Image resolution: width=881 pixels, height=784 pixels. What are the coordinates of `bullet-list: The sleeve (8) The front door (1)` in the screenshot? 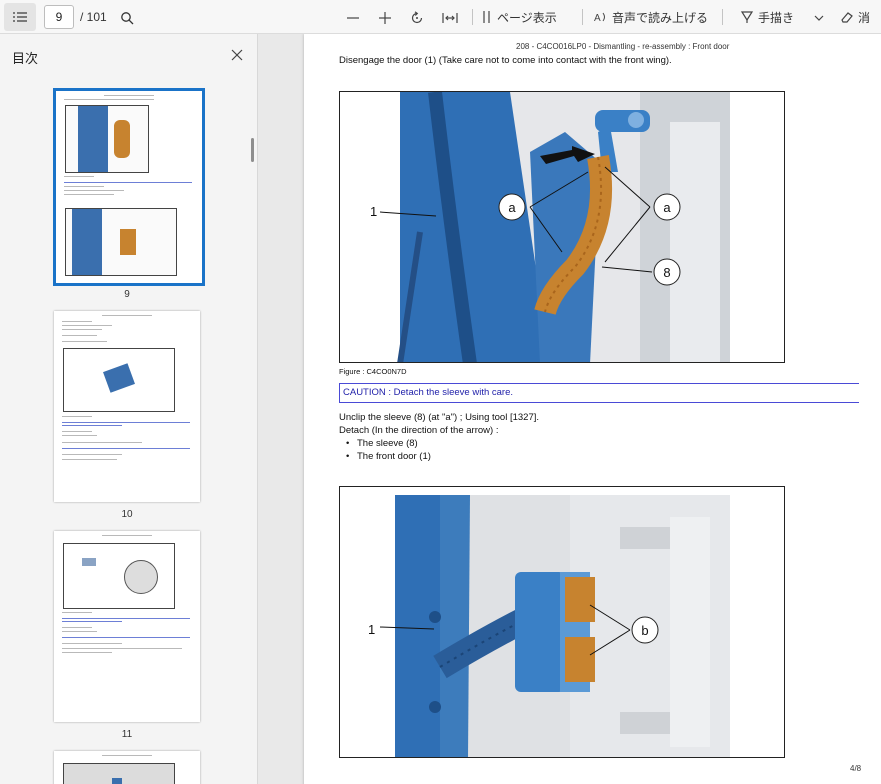 It's located at (388, 451).